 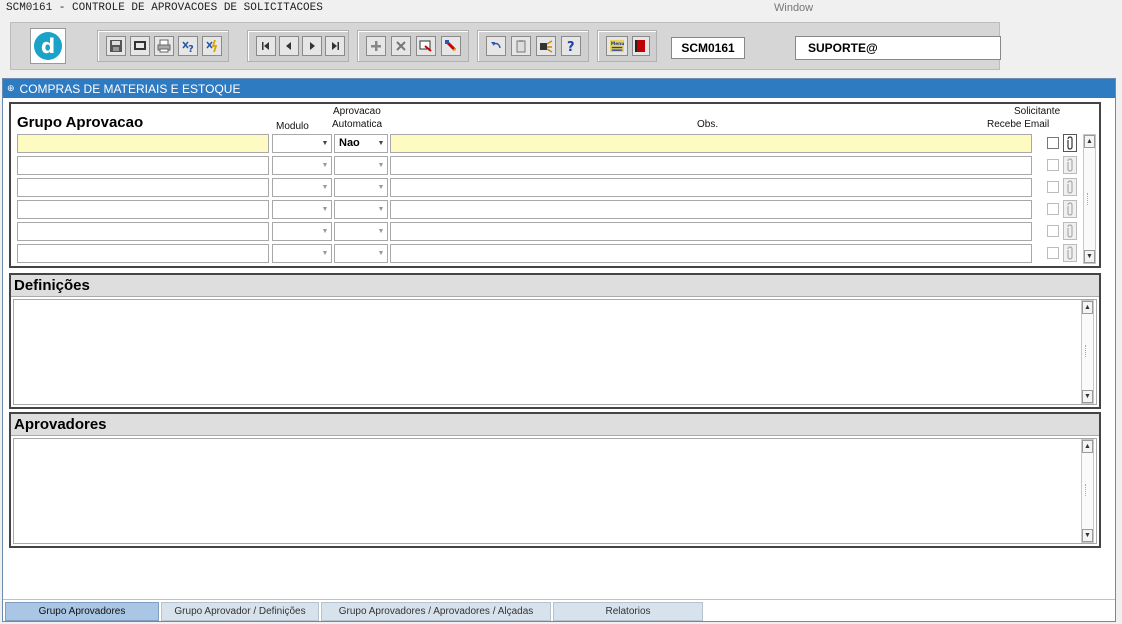 What do you see at coordinates (451, 46) in the screenshot?
I see `edit-icon` at bounding box center [451, 46].